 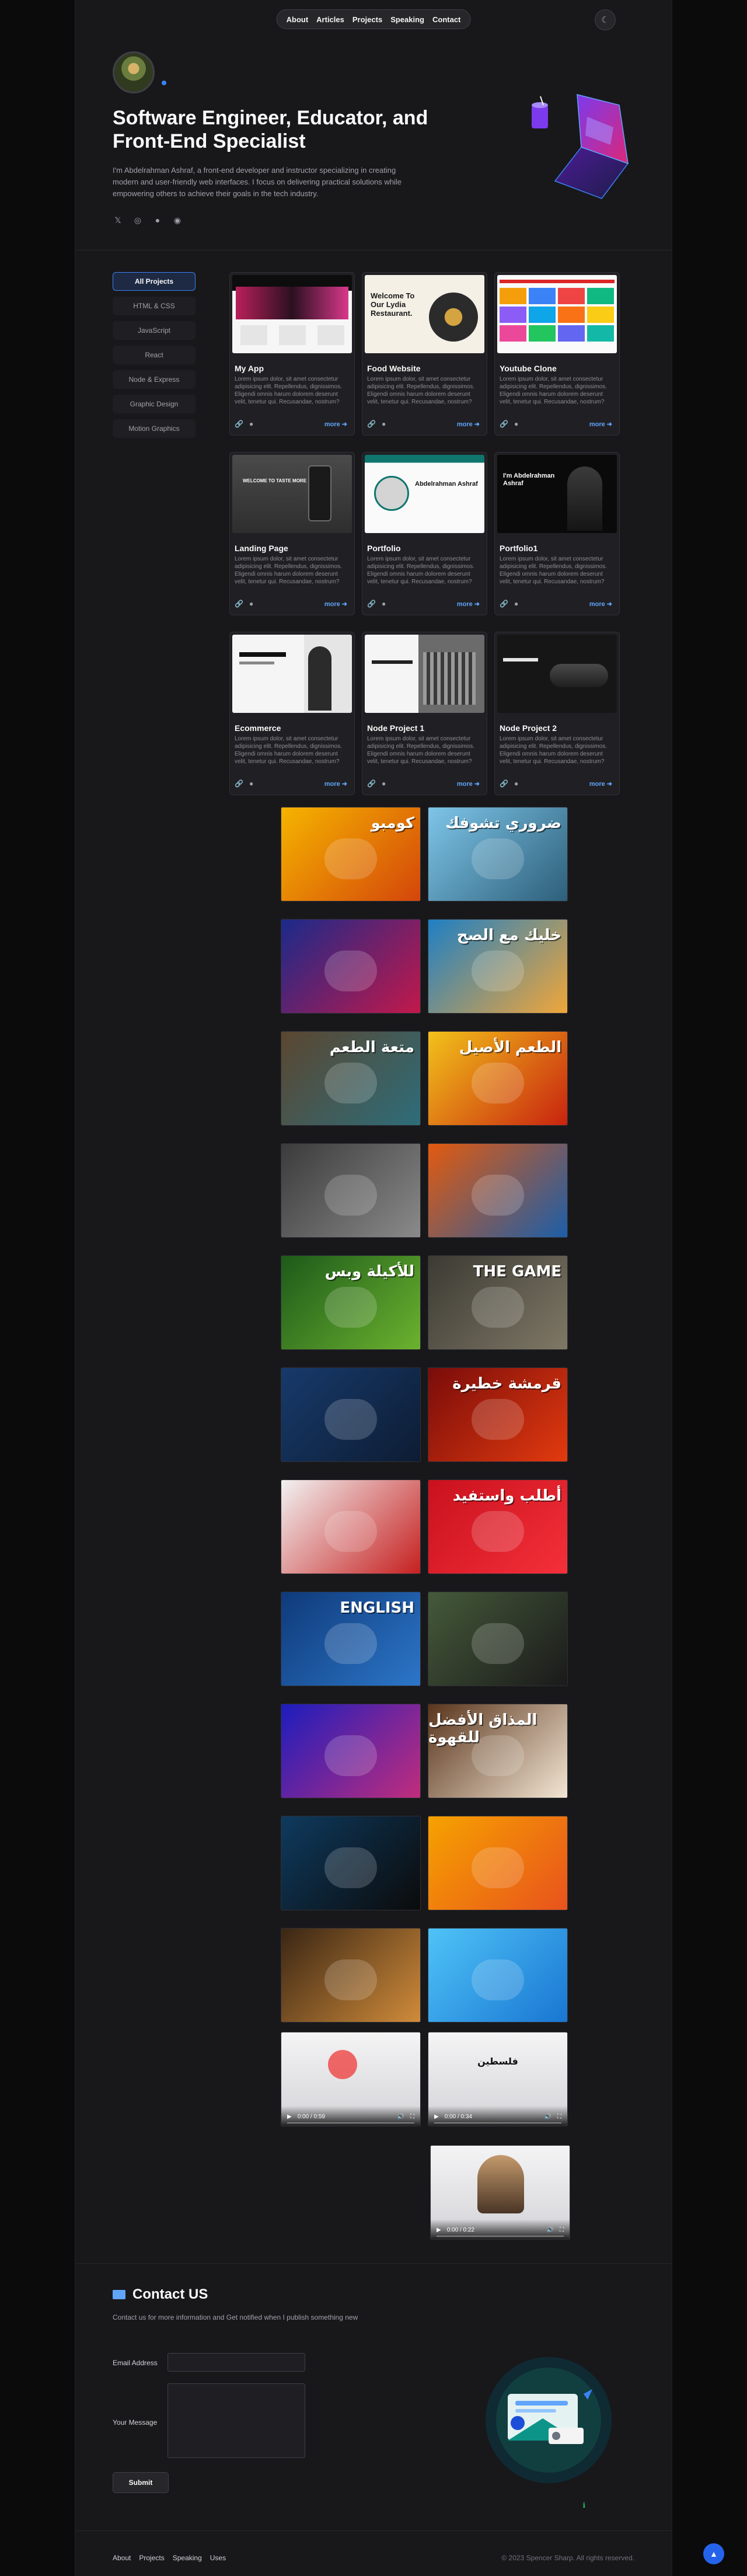 I want to click on filter-node-express: Node & Express, so click(x=154, y=379).